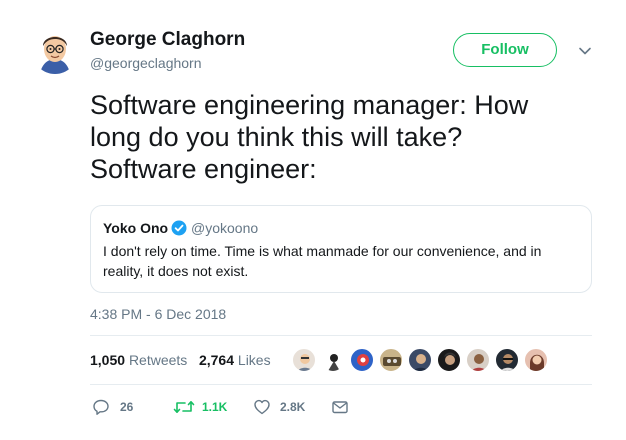  Describe the element at coordinates (167, 40) in the screenshot. I see `author-name: George Claghorn` at that location.